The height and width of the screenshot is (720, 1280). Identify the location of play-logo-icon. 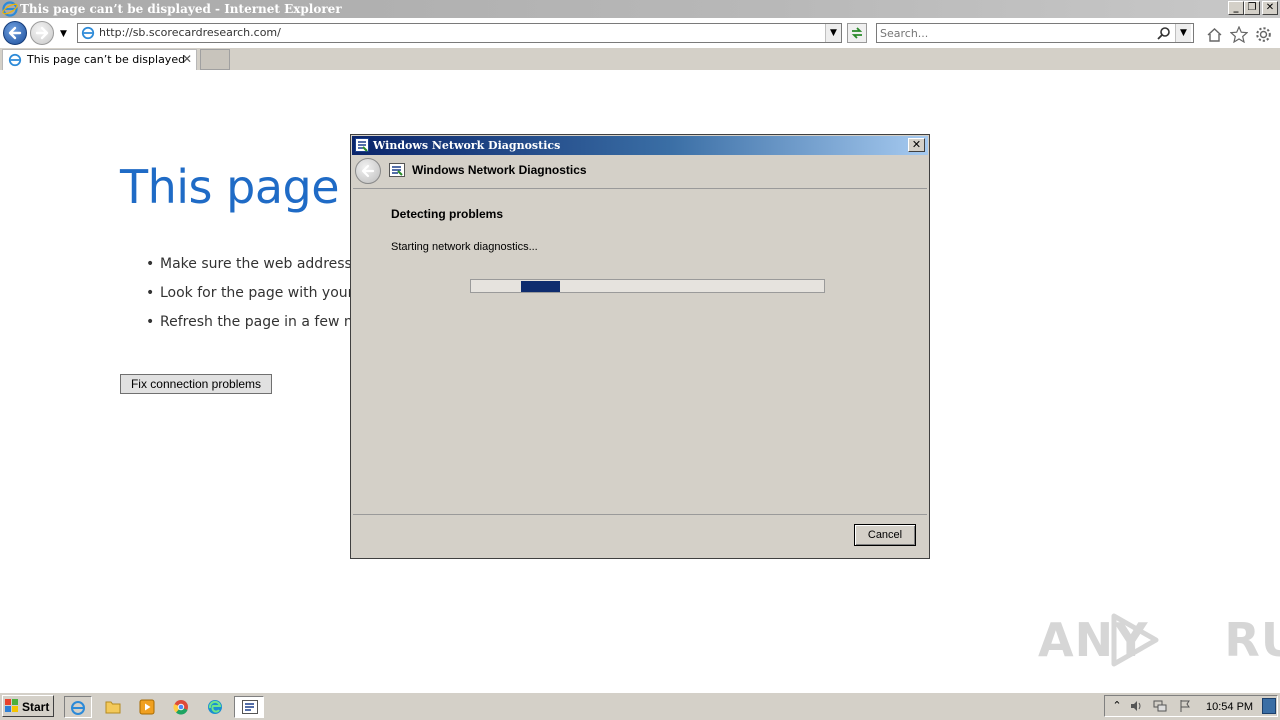
(1135, 640).